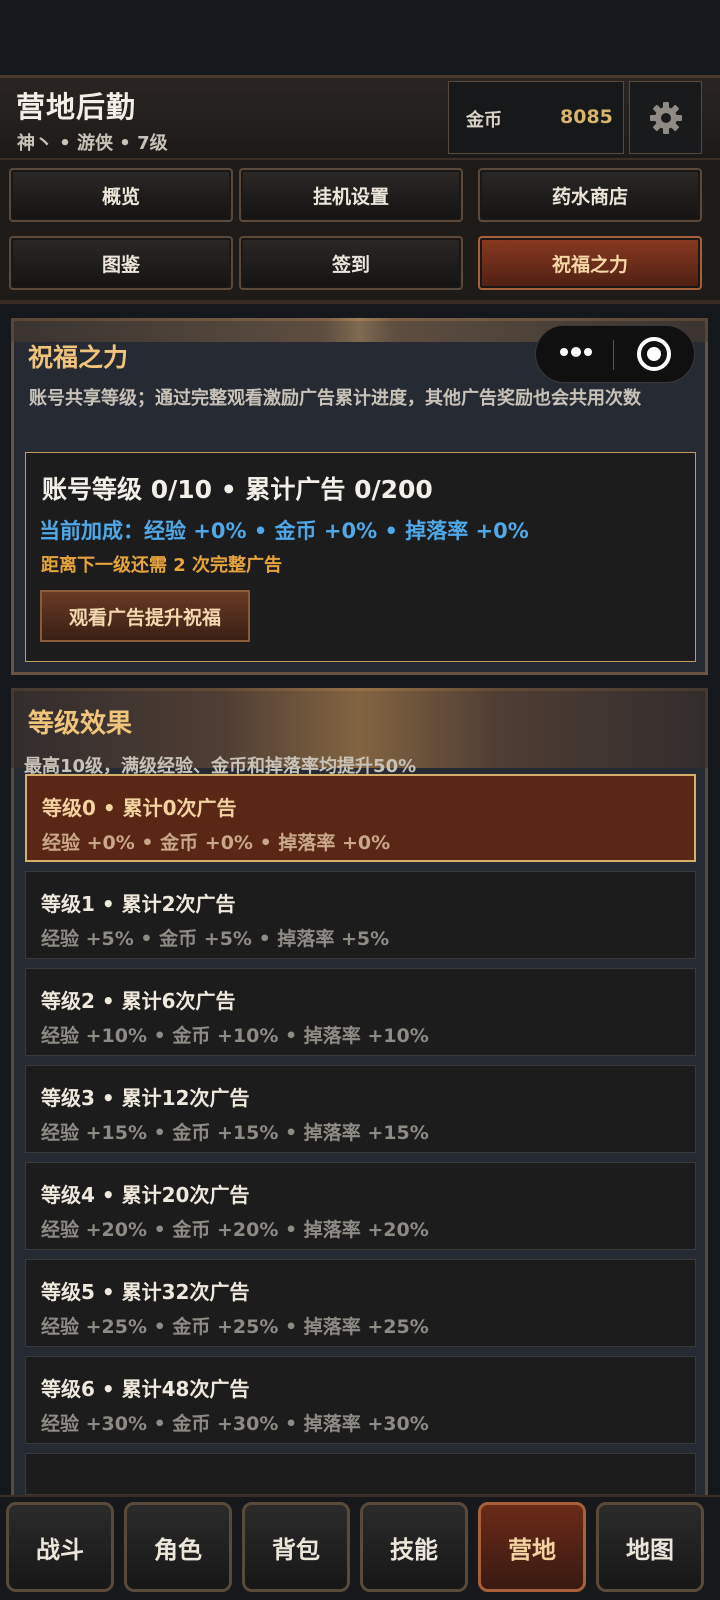  I want to click on more-dots-icon, so click(576, 352).